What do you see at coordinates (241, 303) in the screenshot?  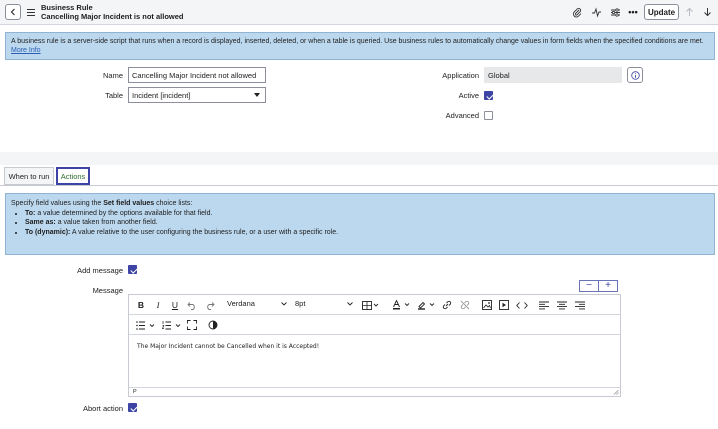 I see `font-family-value: Verdana` at bounding box center [241, 303].